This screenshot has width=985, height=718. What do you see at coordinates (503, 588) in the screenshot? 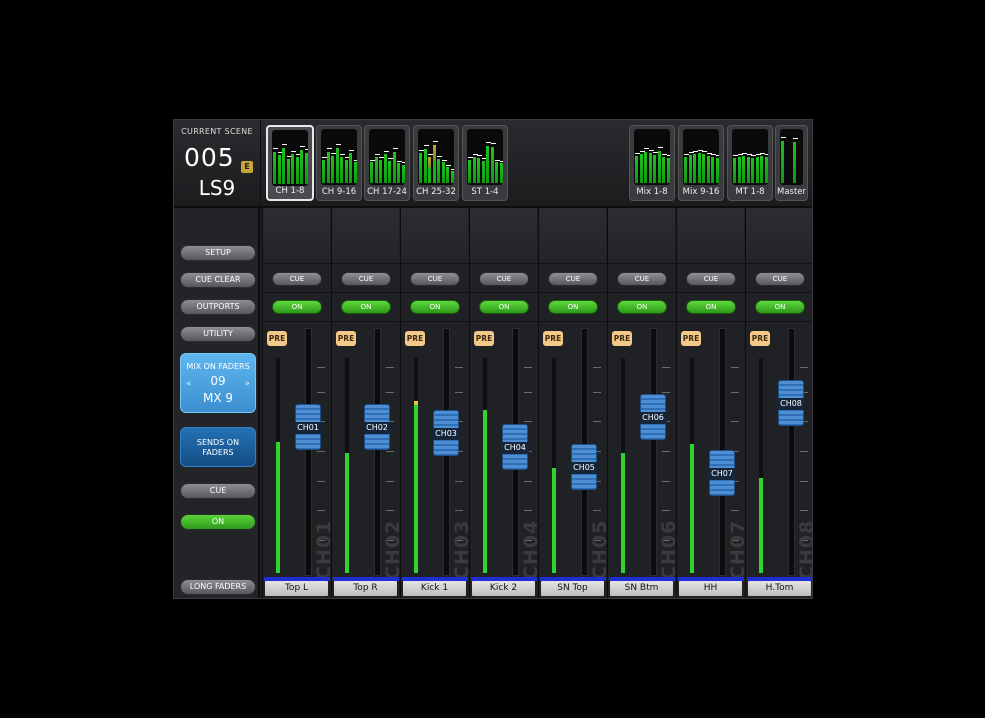
I see `channel-name: Kick 2` at bounding box center [503, 588].